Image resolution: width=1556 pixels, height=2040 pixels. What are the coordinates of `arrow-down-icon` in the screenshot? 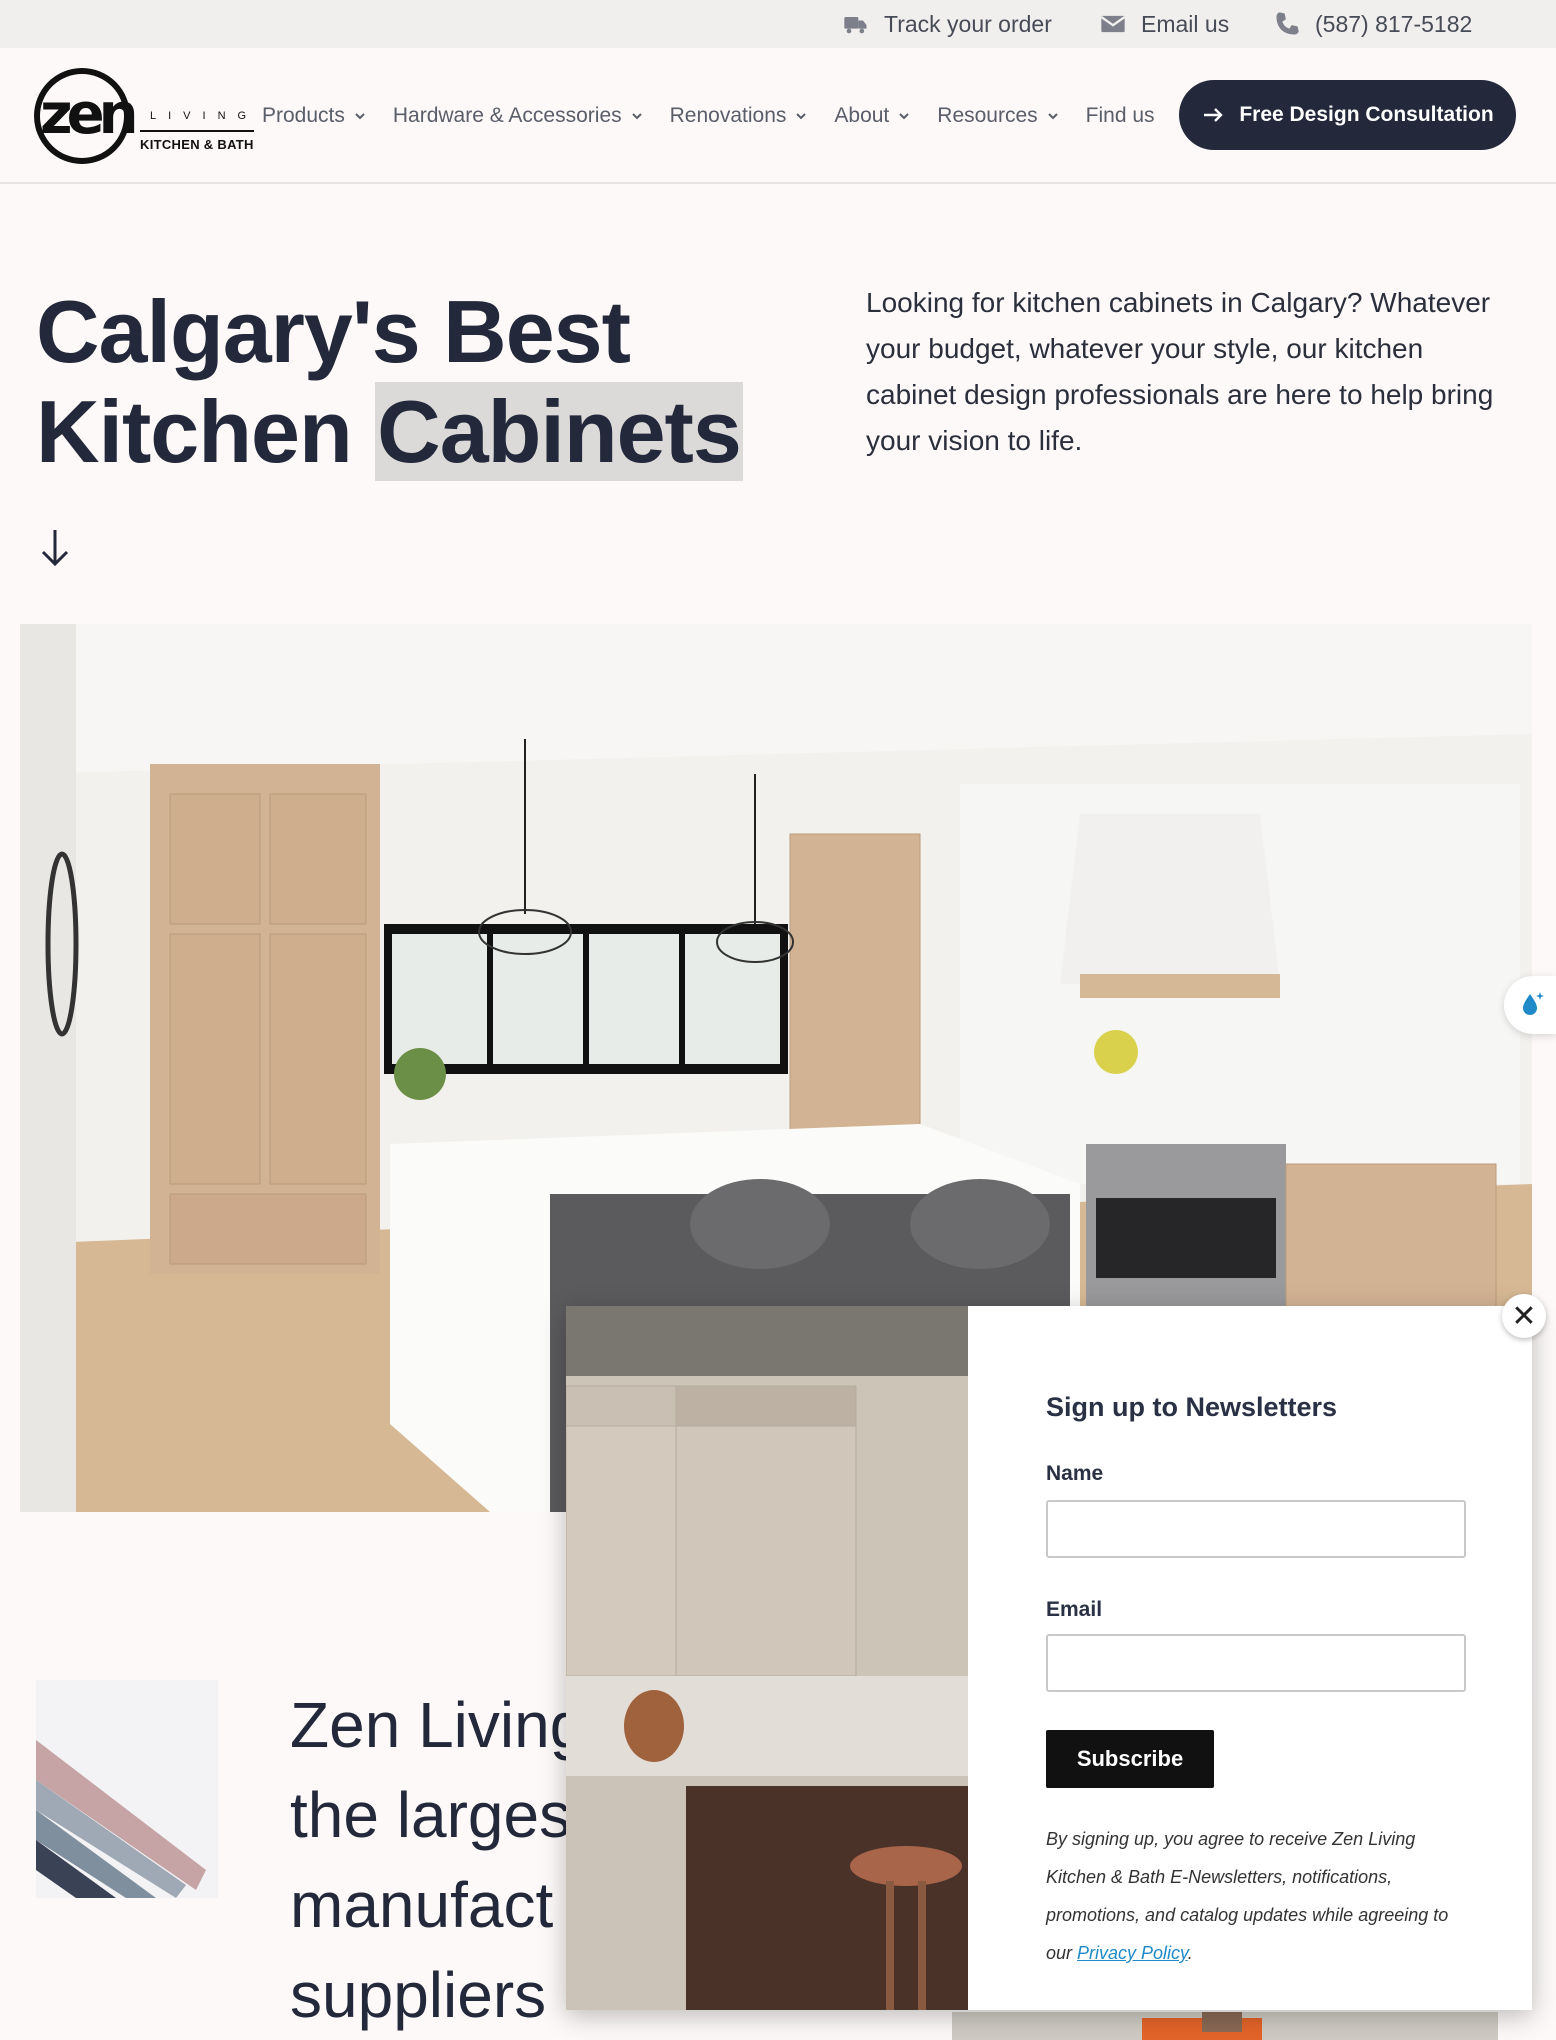 It's located at (55, 548).